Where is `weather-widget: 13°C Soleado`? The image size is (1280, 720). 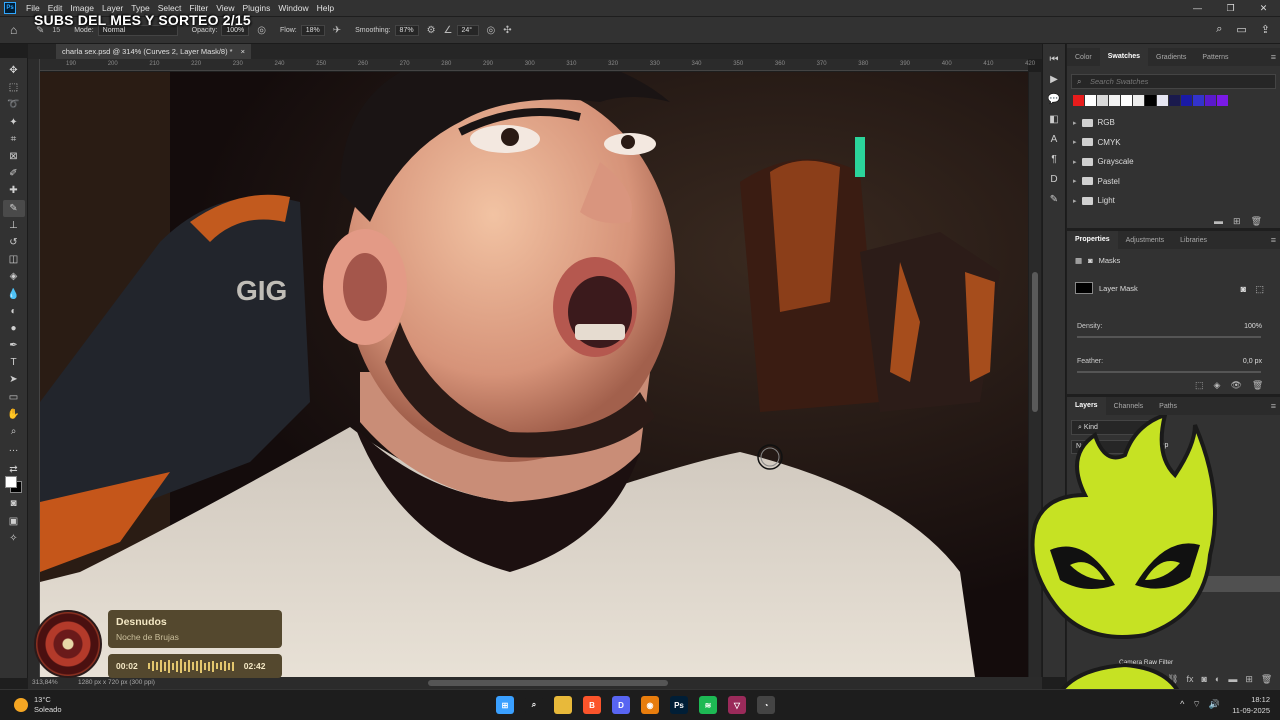 weather-widget: 13°C Soleado is located at coordinates (38, 705).